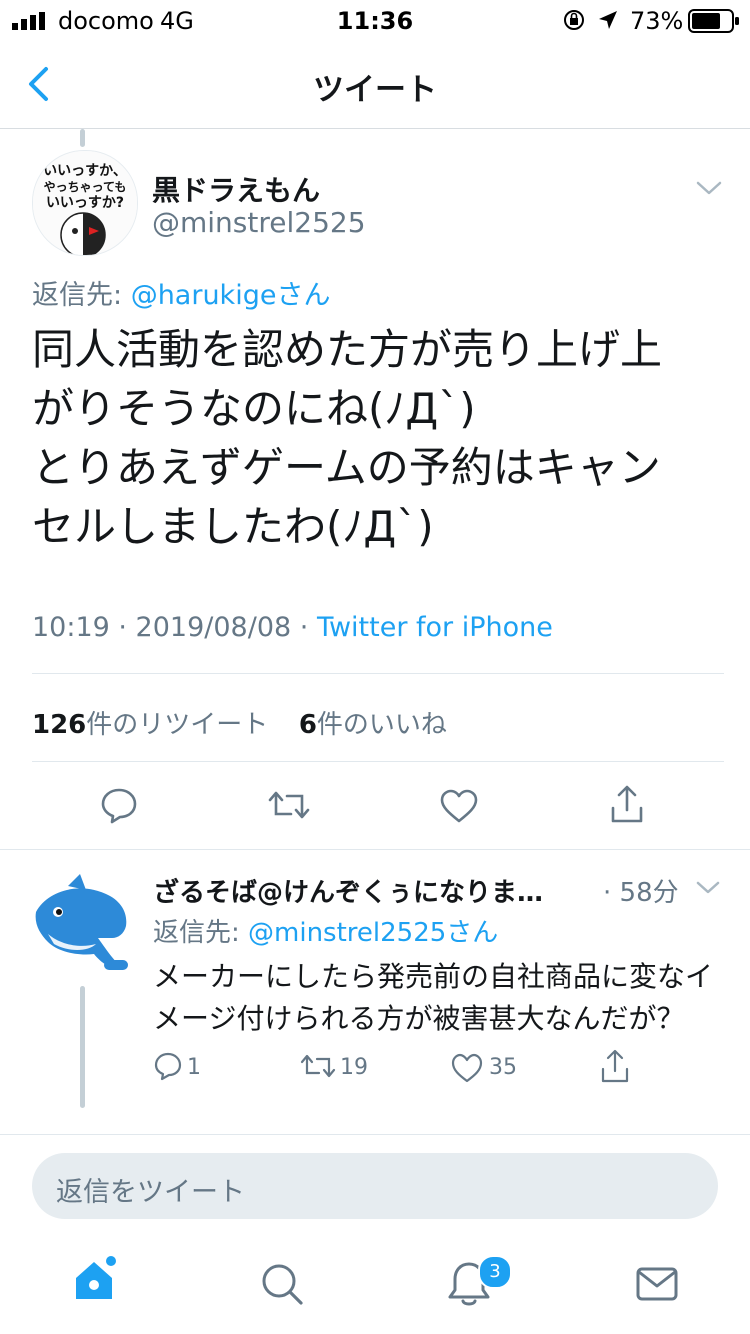 This screenshot has height=1334, width=750. I want to click on like-count: 6, so click(307, 725).